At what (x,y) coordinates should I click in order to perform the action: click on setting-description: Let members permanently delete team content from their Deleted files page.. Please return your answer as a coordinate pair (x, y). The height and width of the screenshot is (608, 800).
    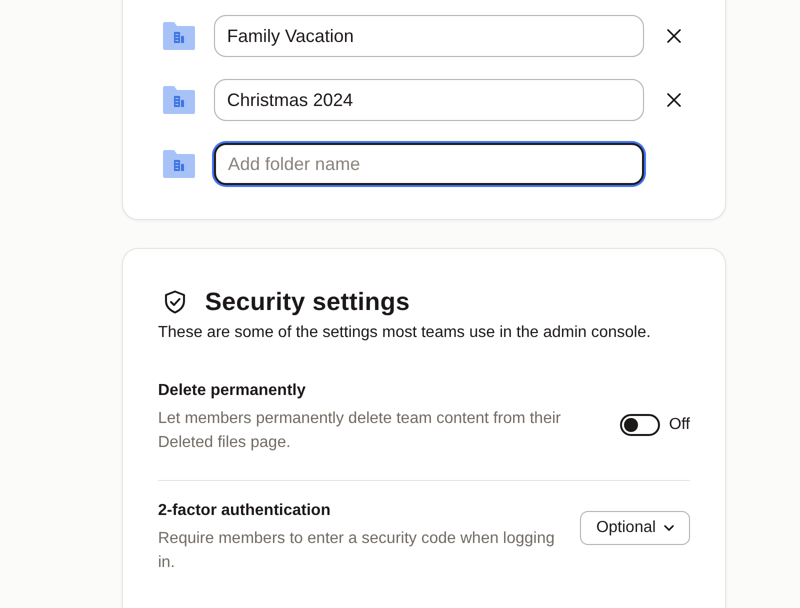
    Looking at the image, I should click on (360, 431).